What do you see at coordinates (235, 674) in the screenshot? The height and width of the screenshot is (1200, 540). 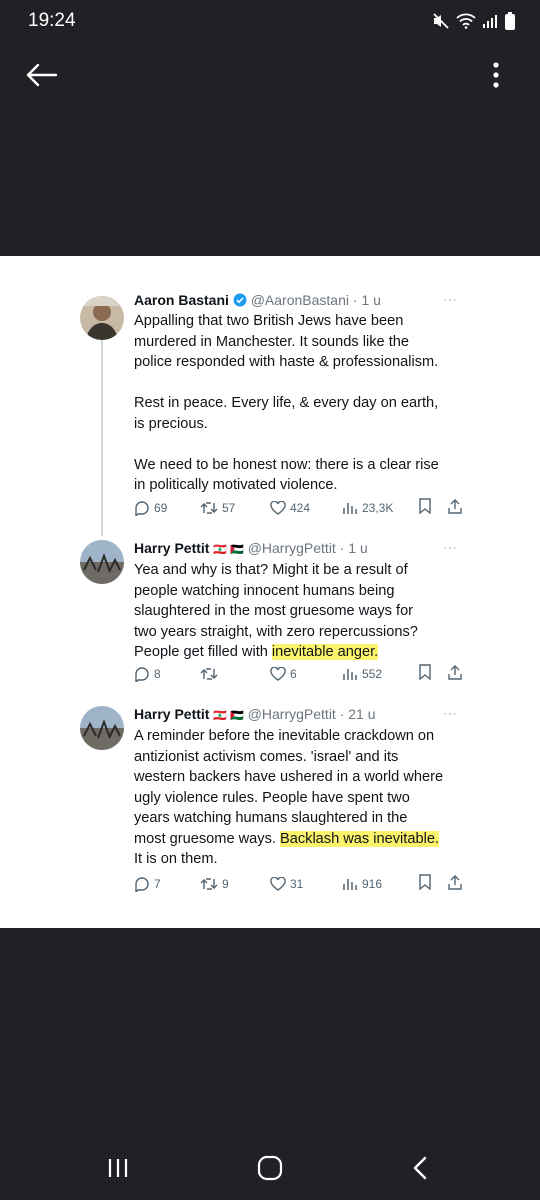 I see `retweet-action` at bounding box center [235, 674].